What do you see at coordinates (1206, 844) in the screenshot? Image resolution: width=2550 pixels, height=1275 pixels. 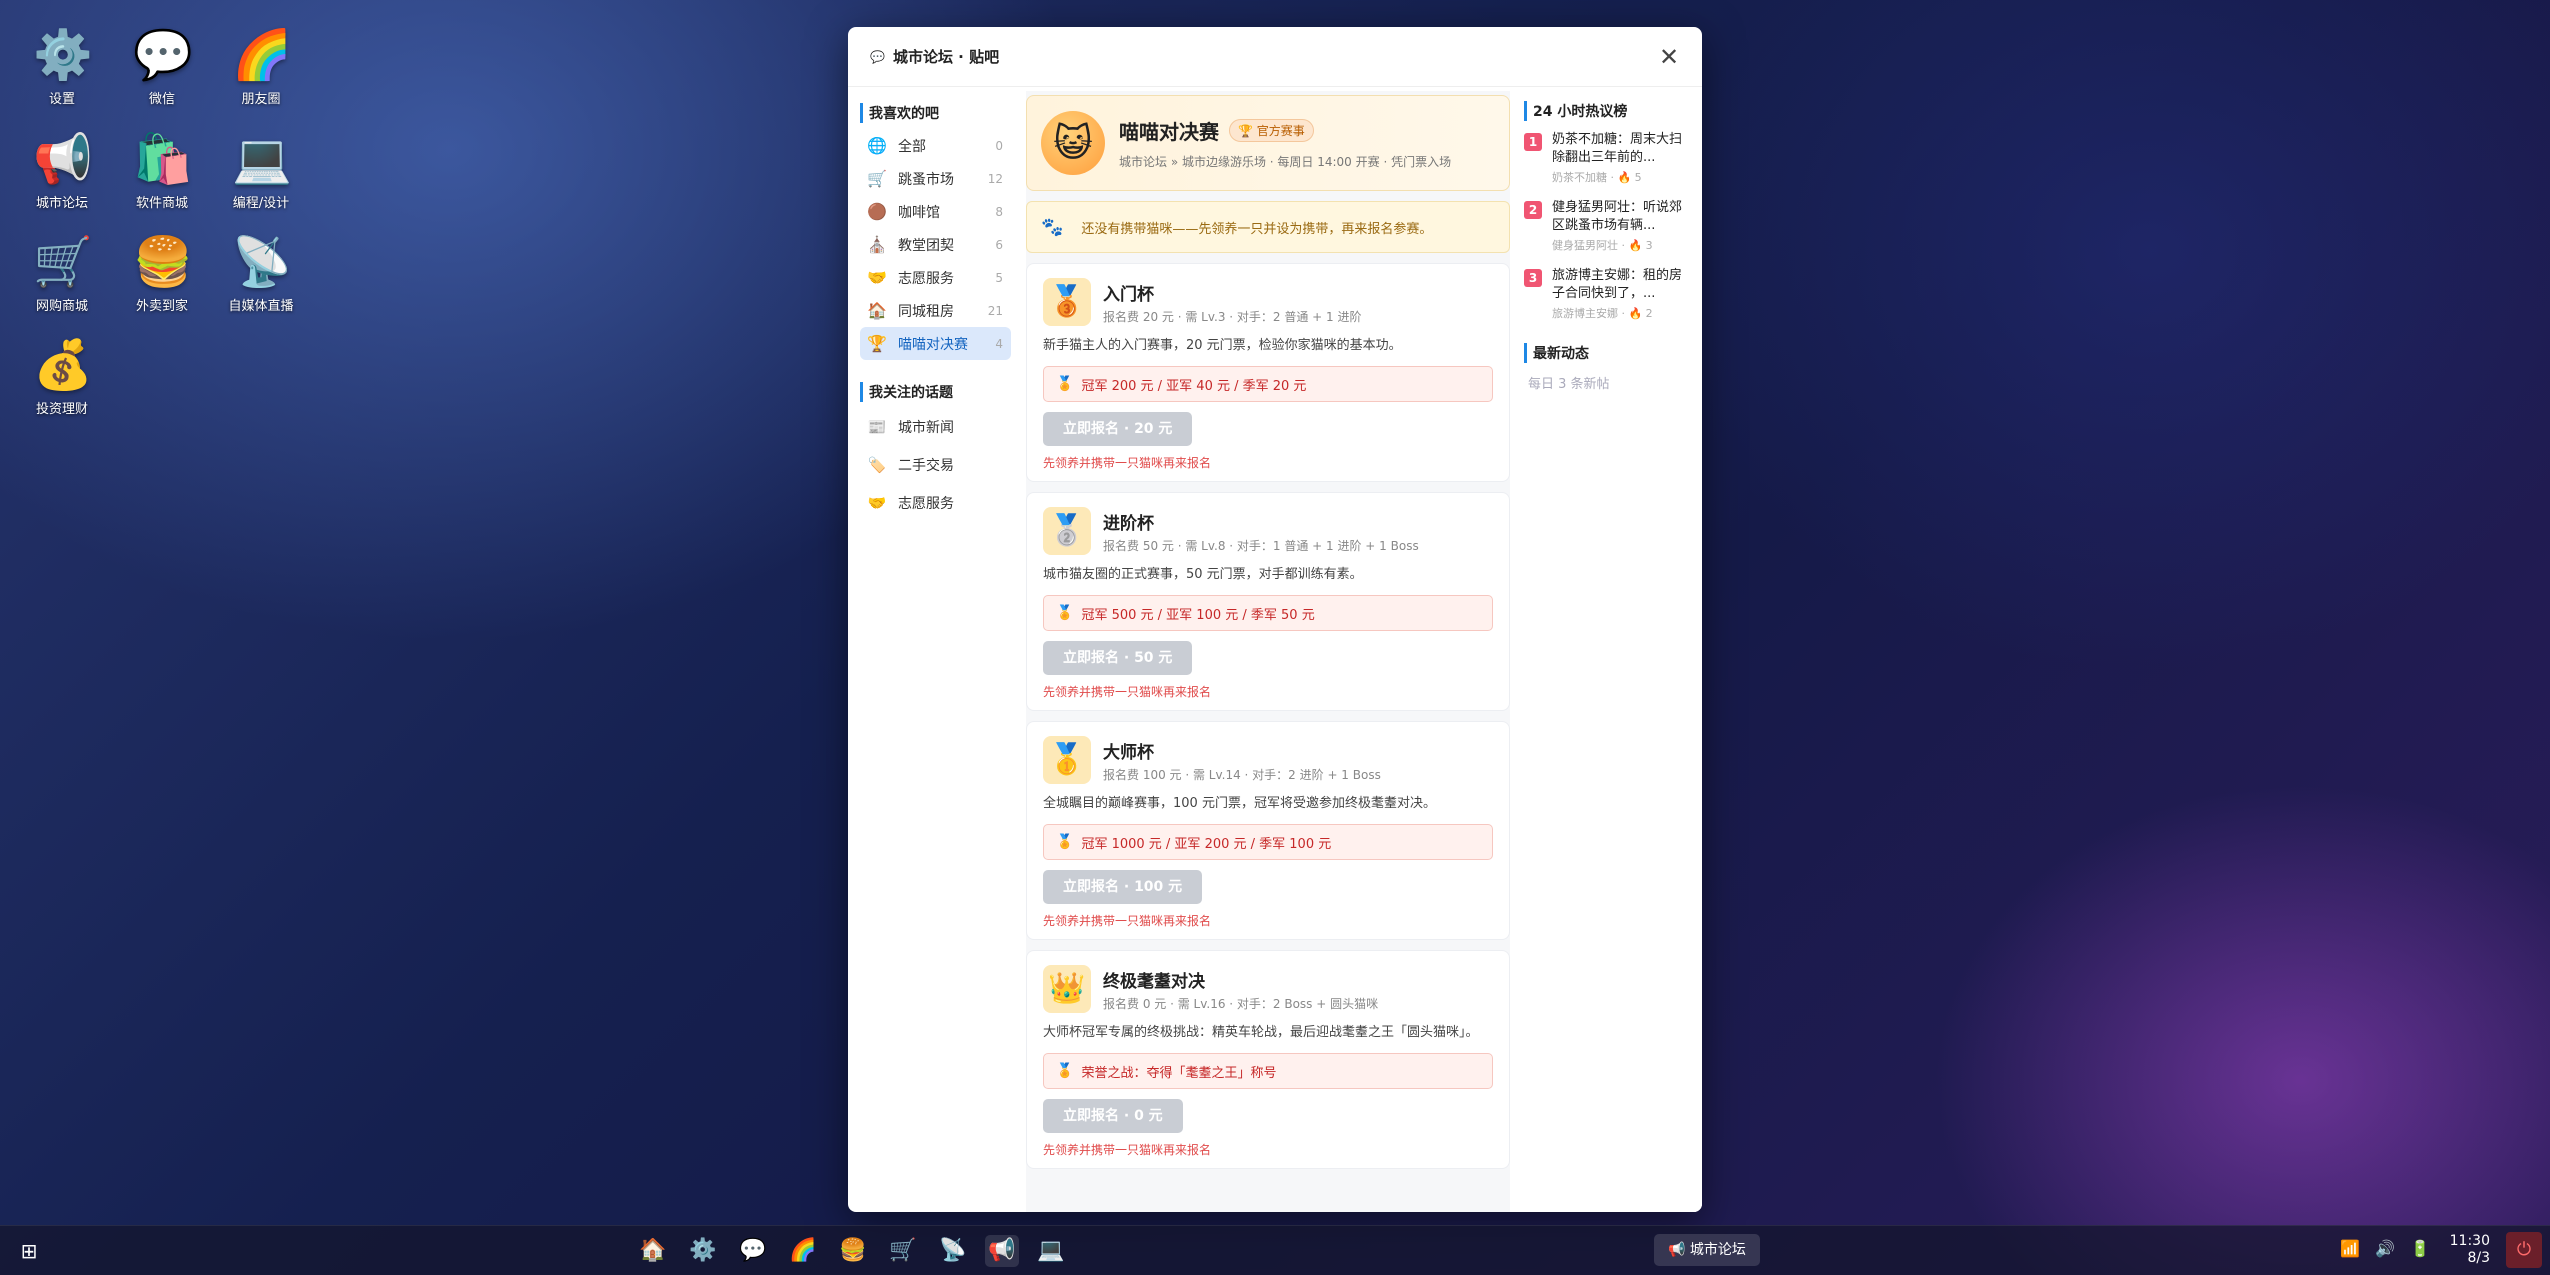 I see `prize-text: 冠军 1000 元 / 亚军 200 元 / 季军 100 元` at bounding box center [1206, 844].